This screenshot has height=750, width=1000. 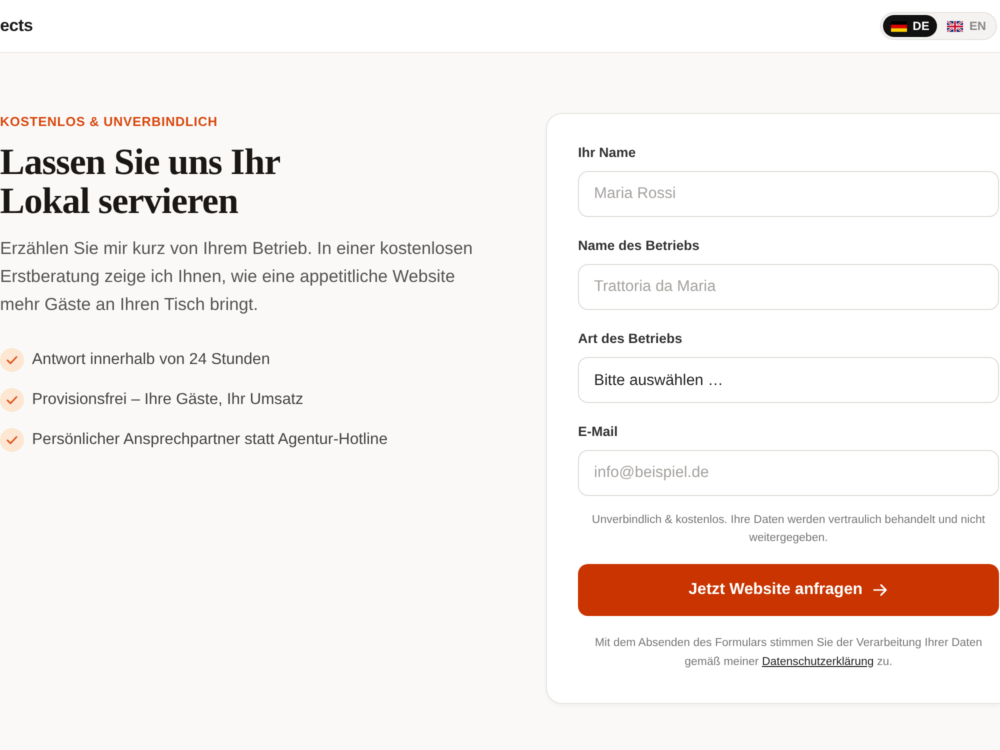 I want to click on field-label: Art des Betriebs, so click(x=631, y=339).